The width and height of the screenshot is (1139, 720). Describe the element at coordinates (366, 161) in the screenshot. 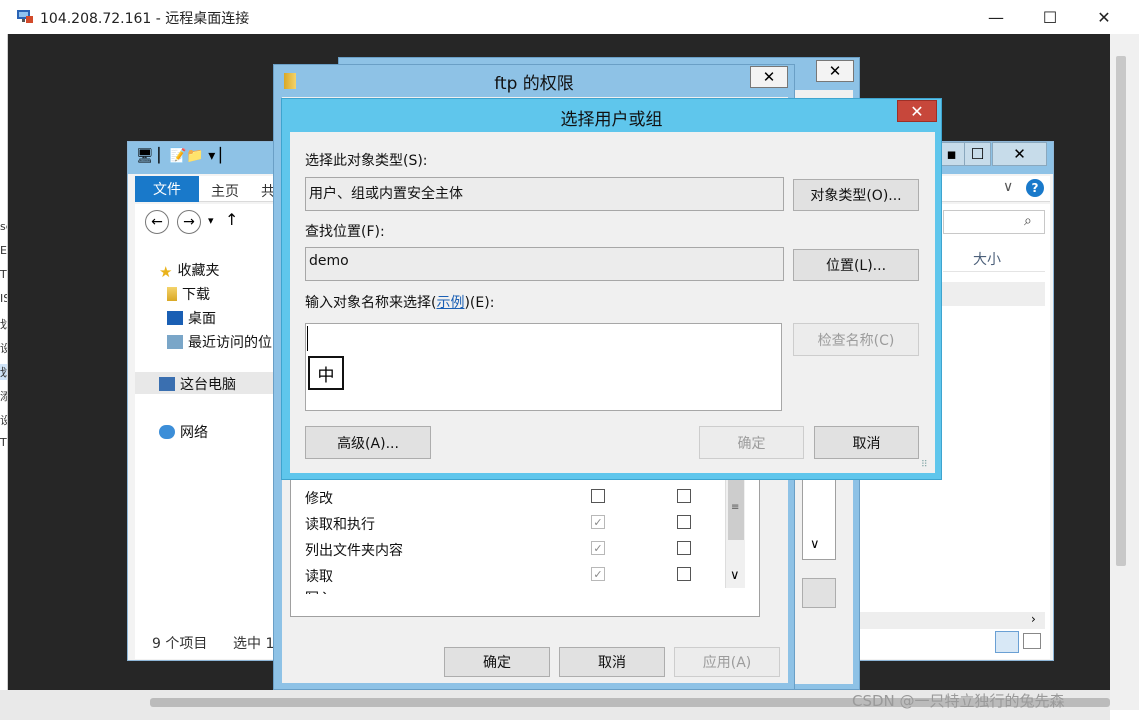

I see `object-type-label: 选择此对象类型(S):` at that location.